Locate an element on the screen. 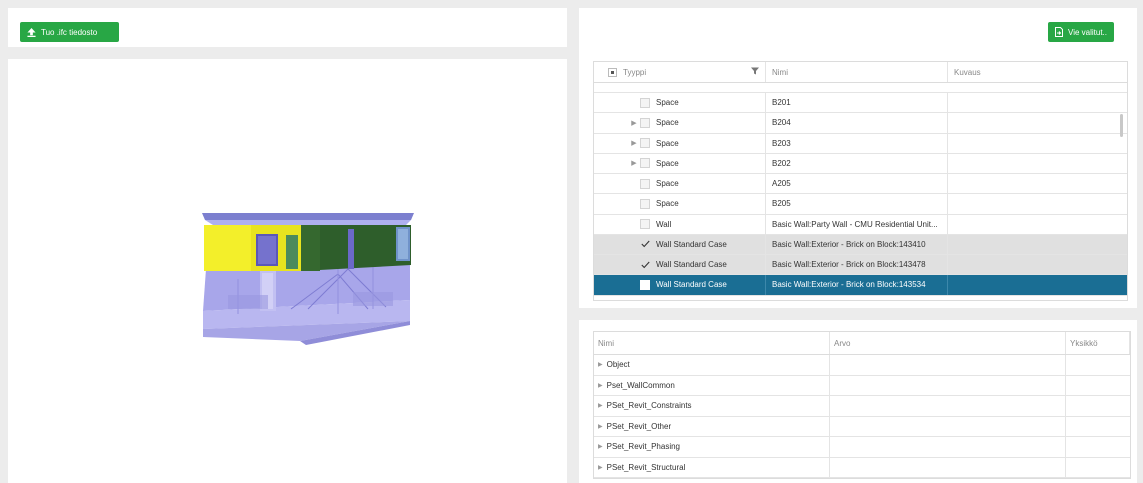 This screenshot has width=1143, height=483. header-prop-unit: Yksikkö is located at coordinates (1098, 343).